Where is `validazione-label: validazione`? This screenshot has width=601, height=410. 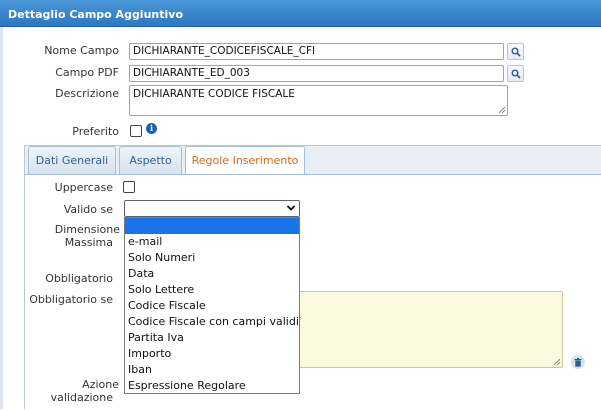 validazione-label: validazione is located at coordinates (81, 397).